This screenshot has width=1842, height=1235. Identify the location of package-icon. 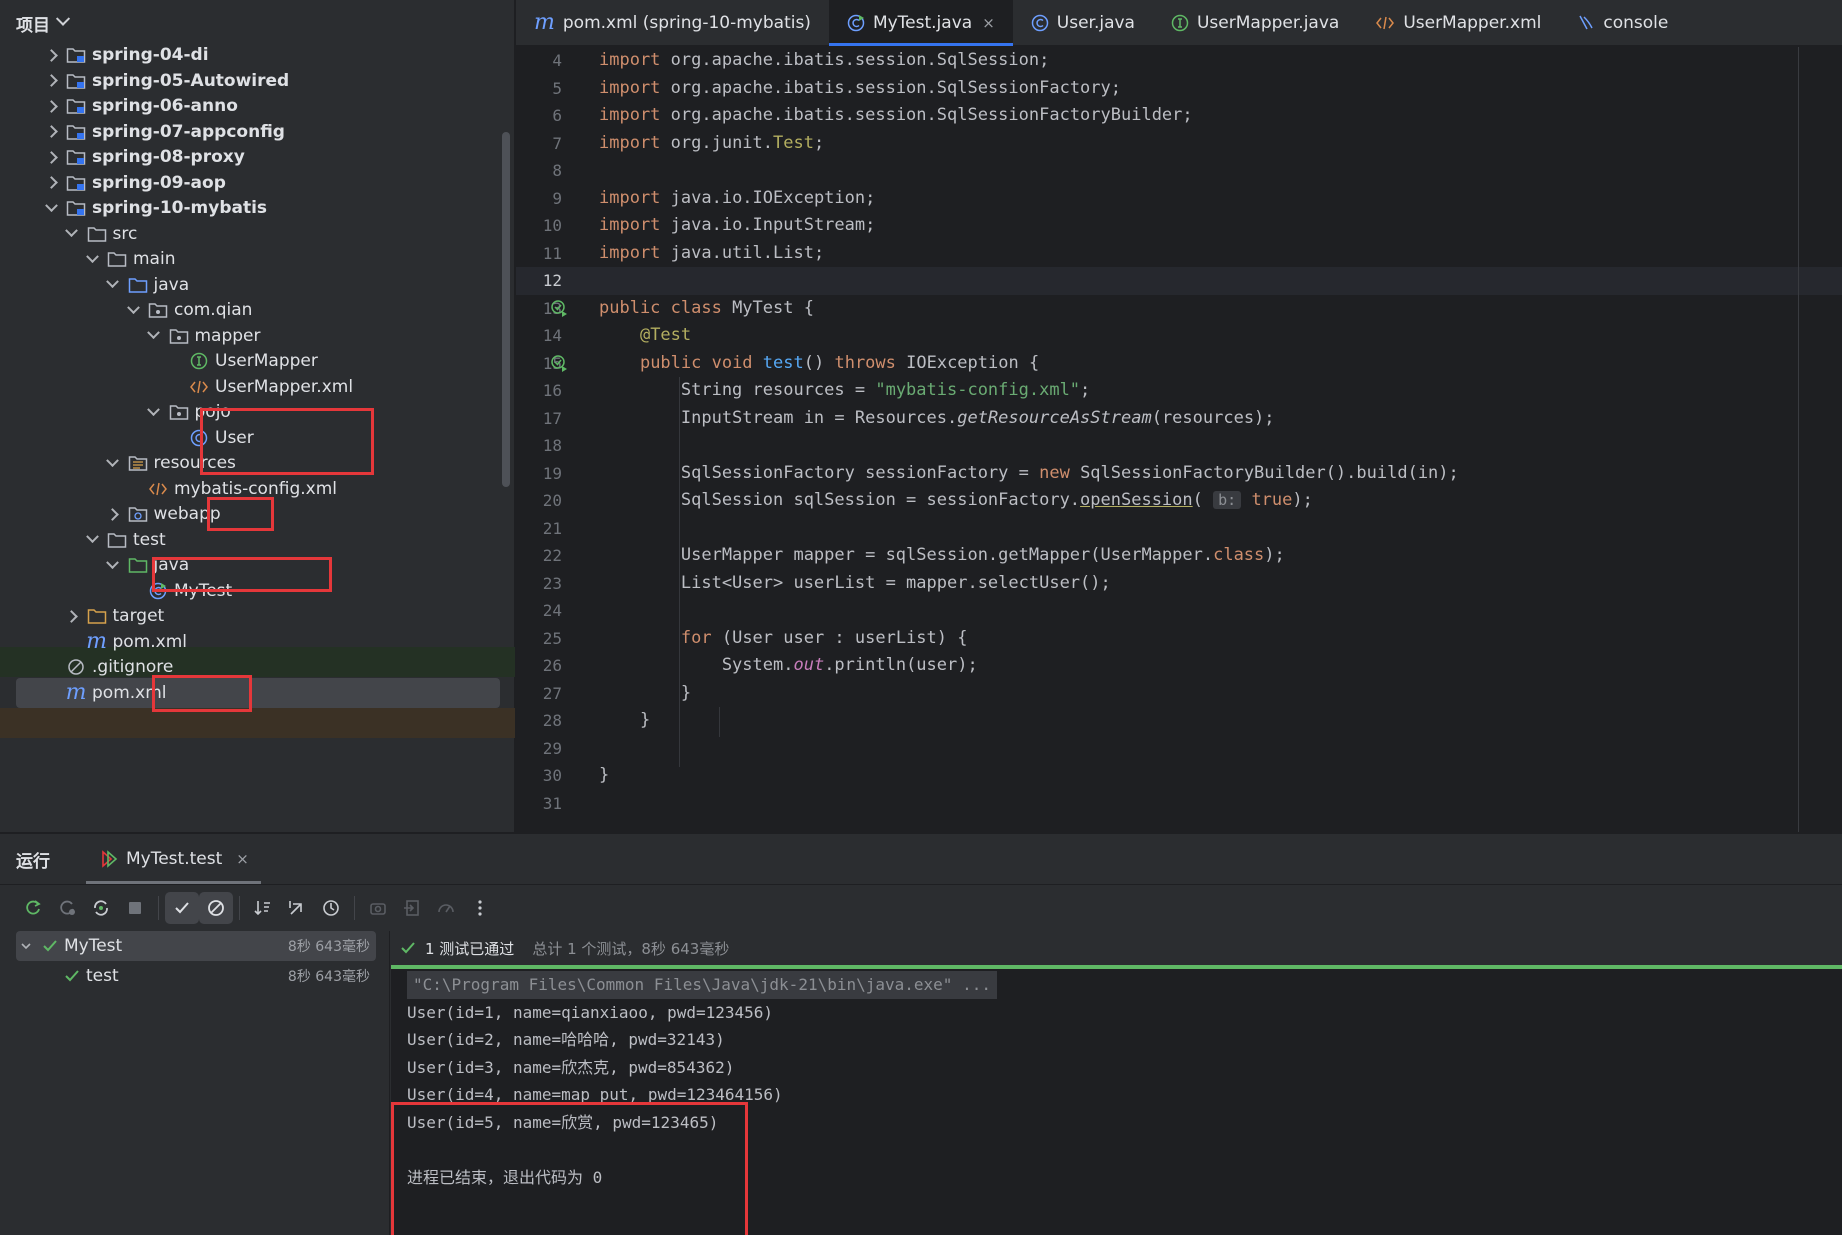
(158, 310).